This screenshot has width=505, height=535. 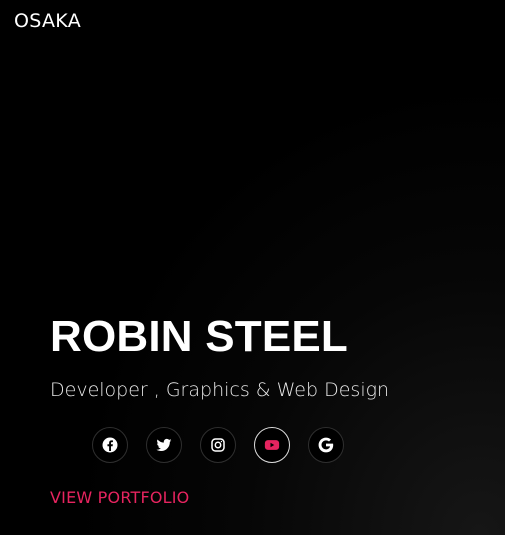 I want to click on facebook-link, so click(x=110, y=445).